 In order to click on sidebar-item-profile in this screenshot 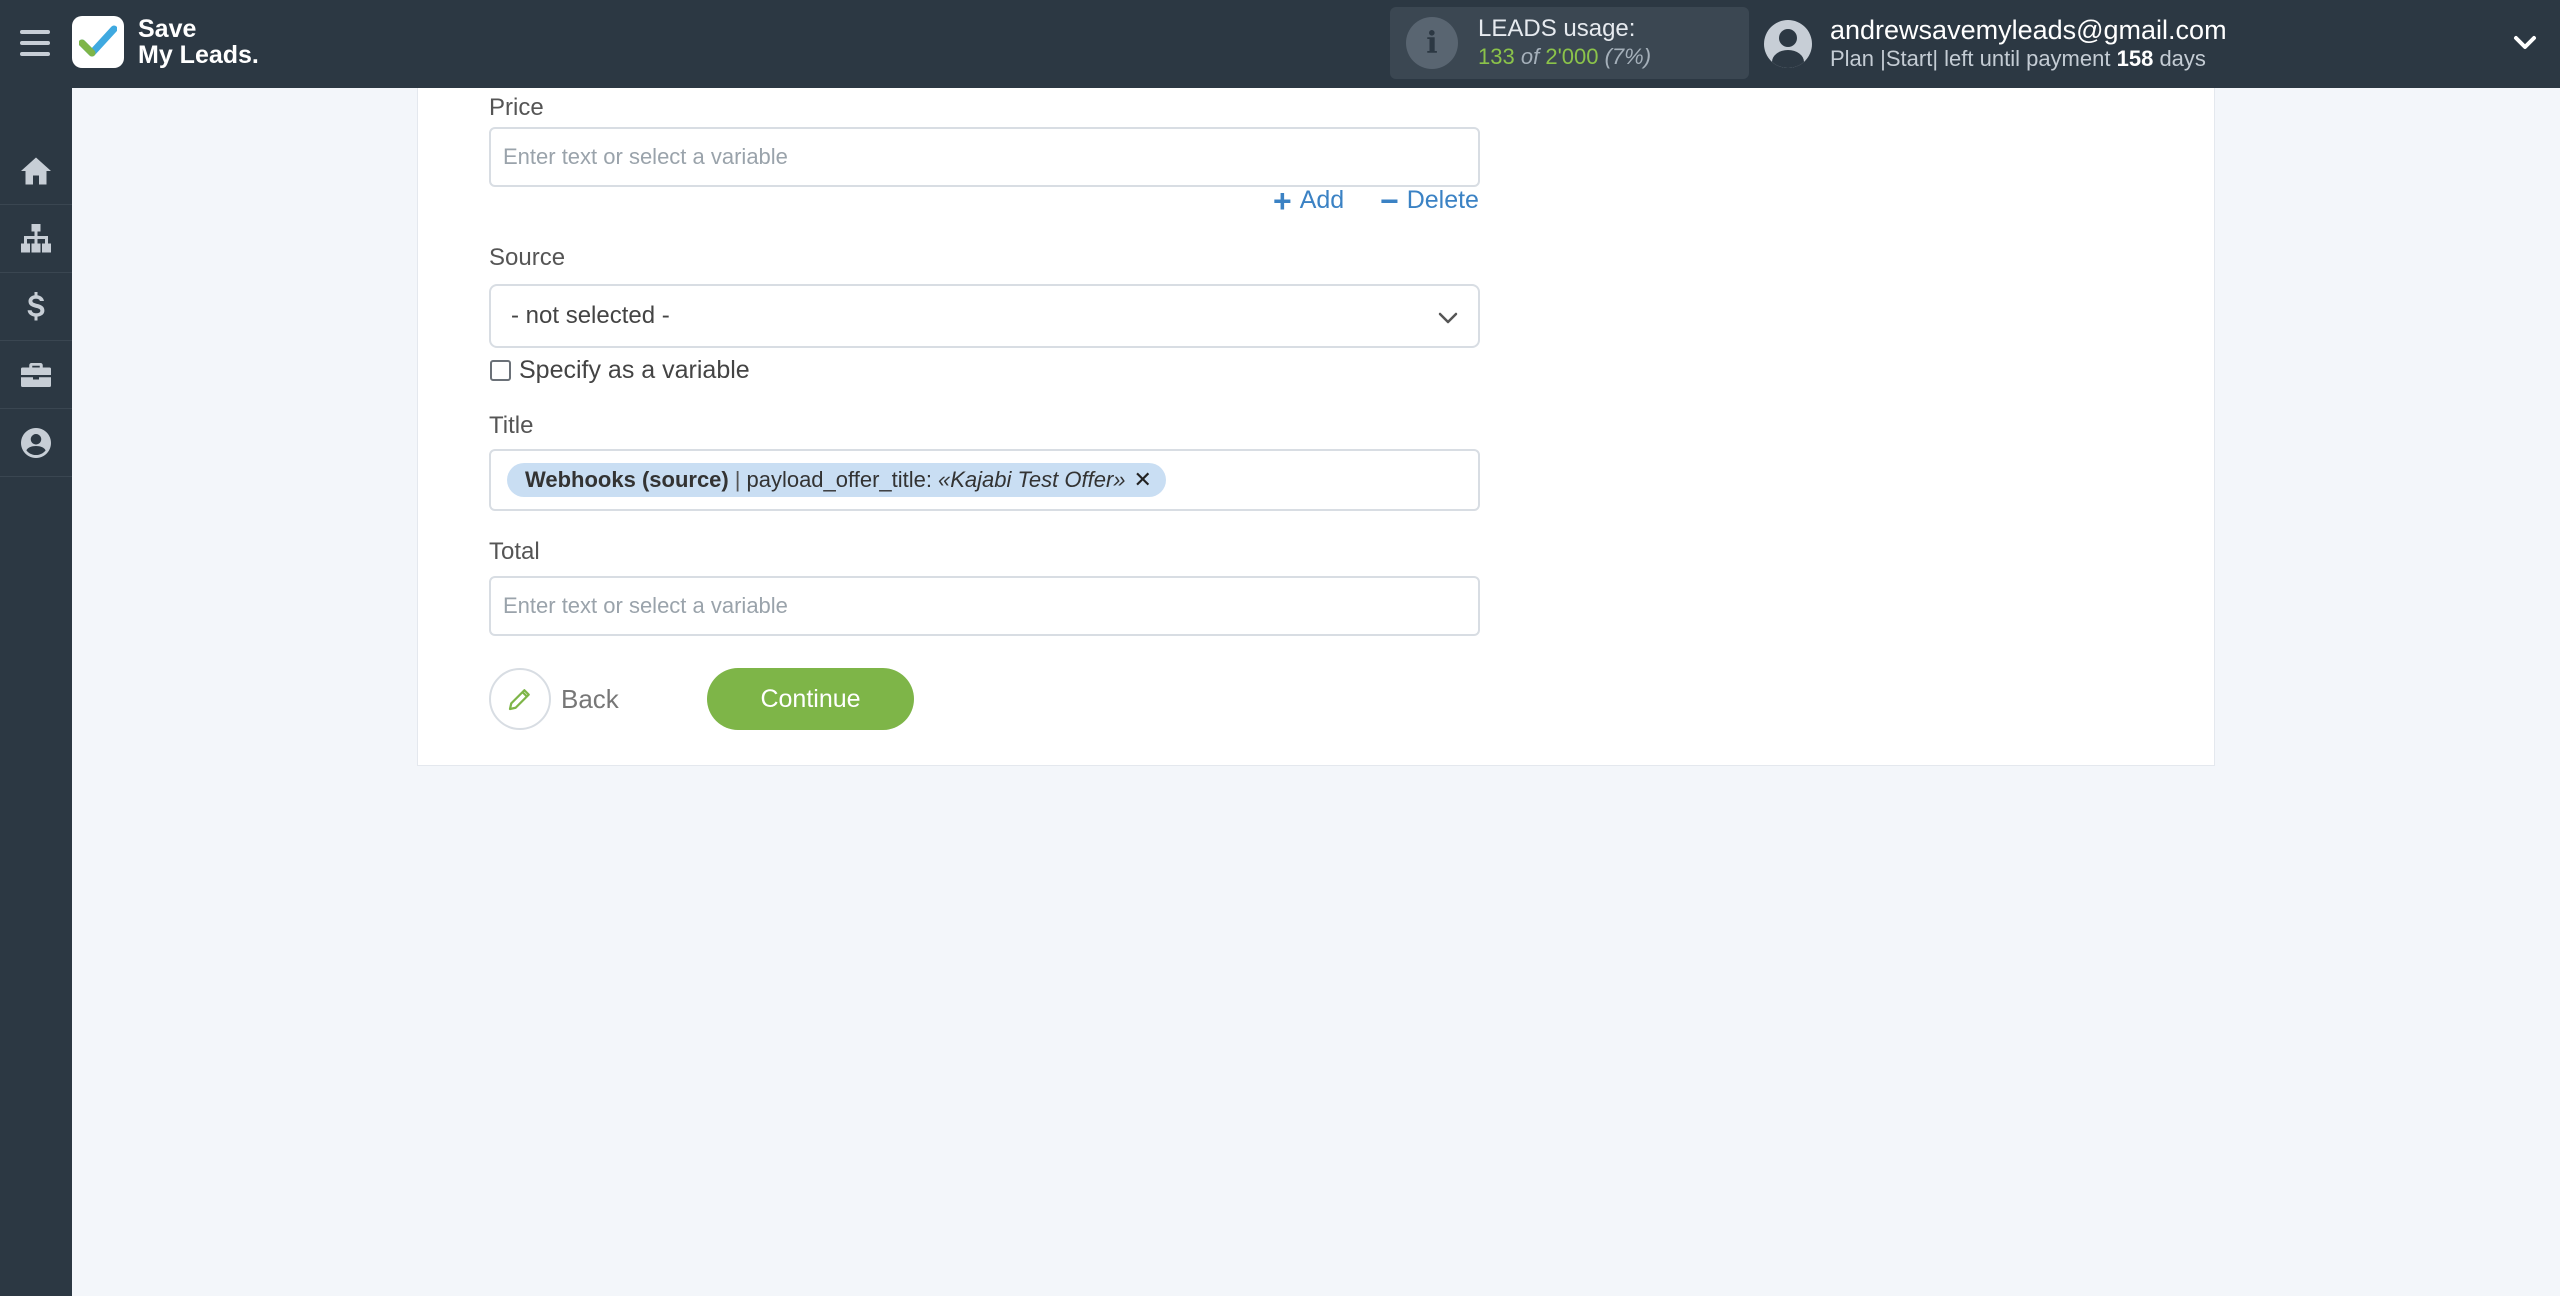, I will do `click(36, 443)`.